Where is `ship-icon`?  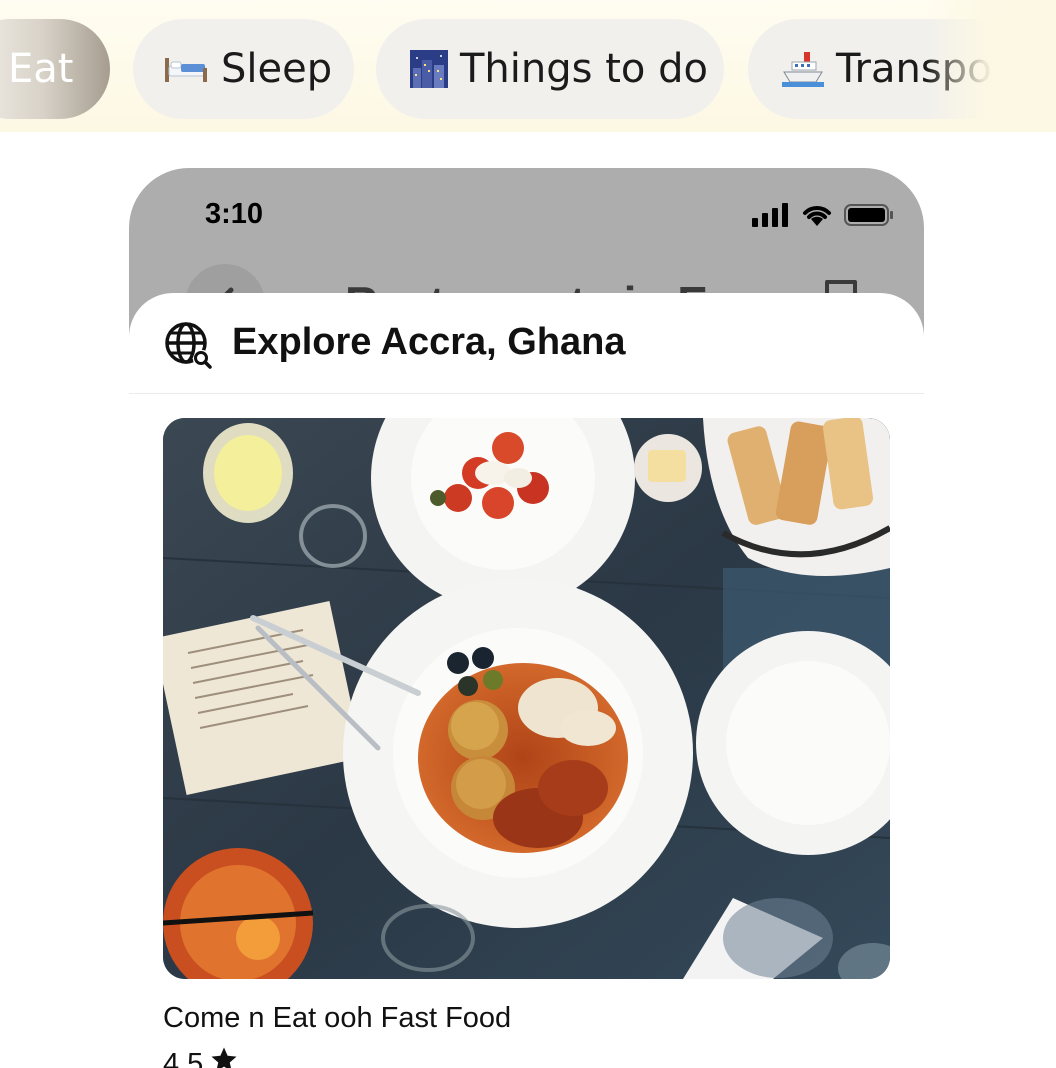
ship-icon is located at coordinates (803, 69).